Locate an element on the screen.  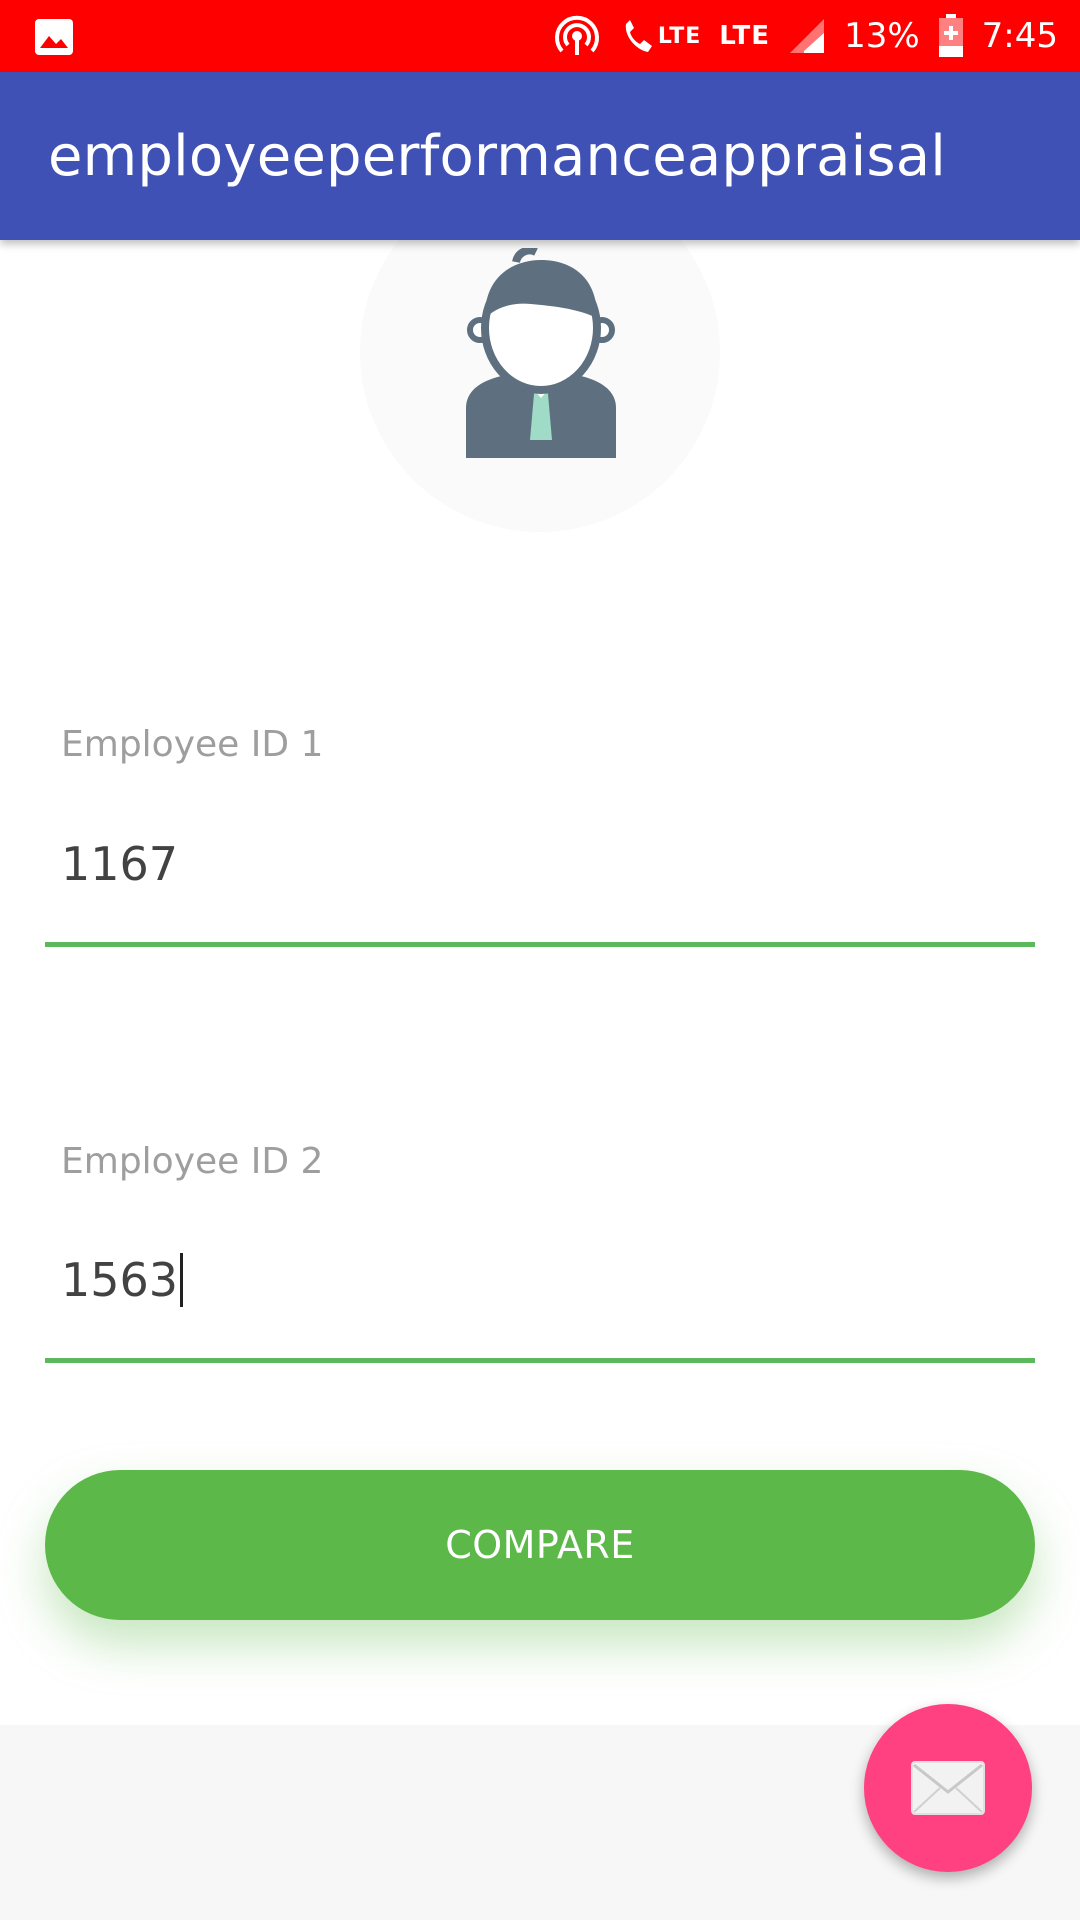
mail-fab-button is located at coordinates (948, 1788).